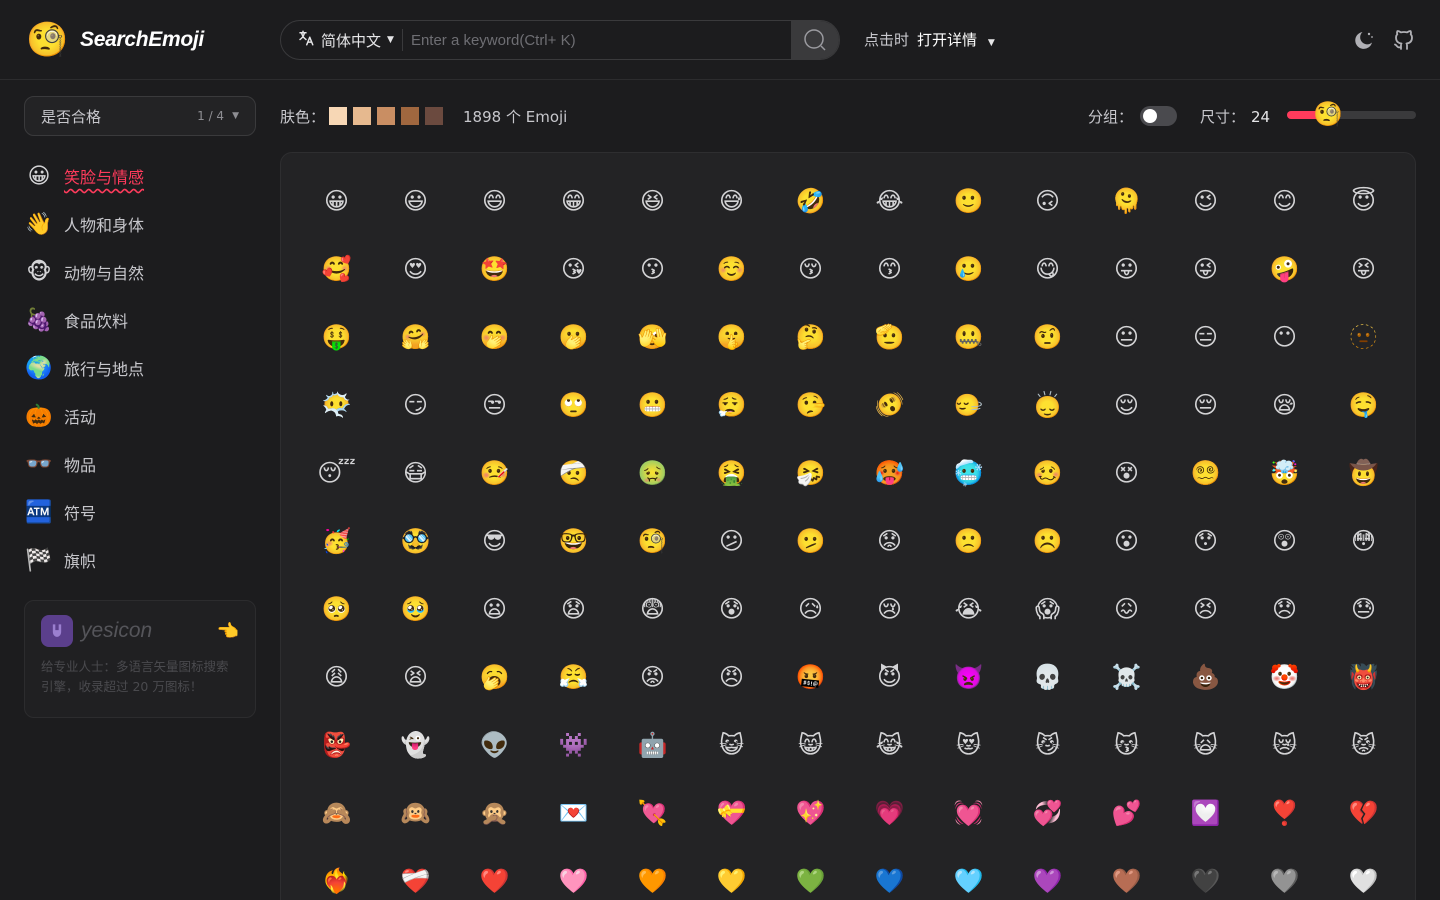  What do you see at coordinates (415, 677) in the screenshot?
I see `emoji-cell: 😫` at bounding box center [415, 677].